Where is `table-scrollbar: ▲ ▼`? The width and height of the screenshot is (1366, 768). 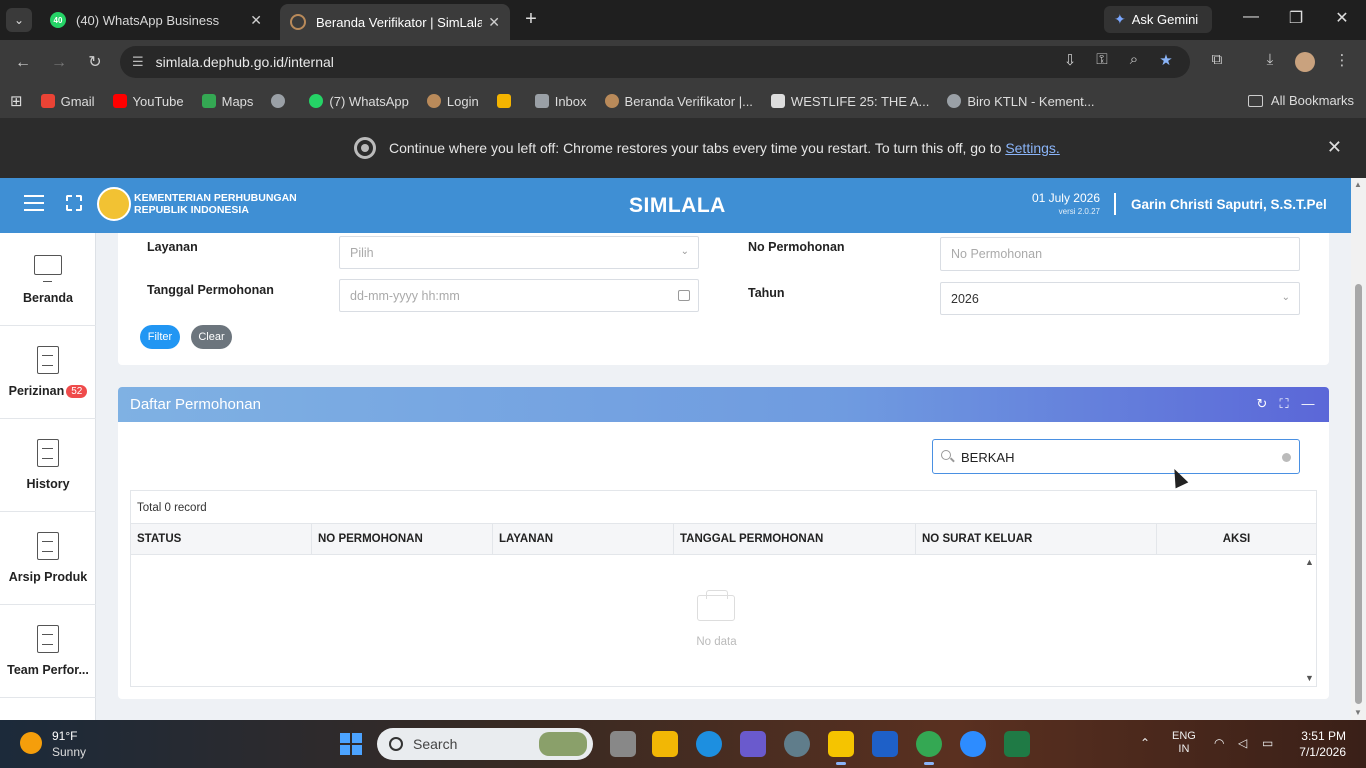 table-scrollbar: ▲ ▼ is located at coordinates (1309, 620).